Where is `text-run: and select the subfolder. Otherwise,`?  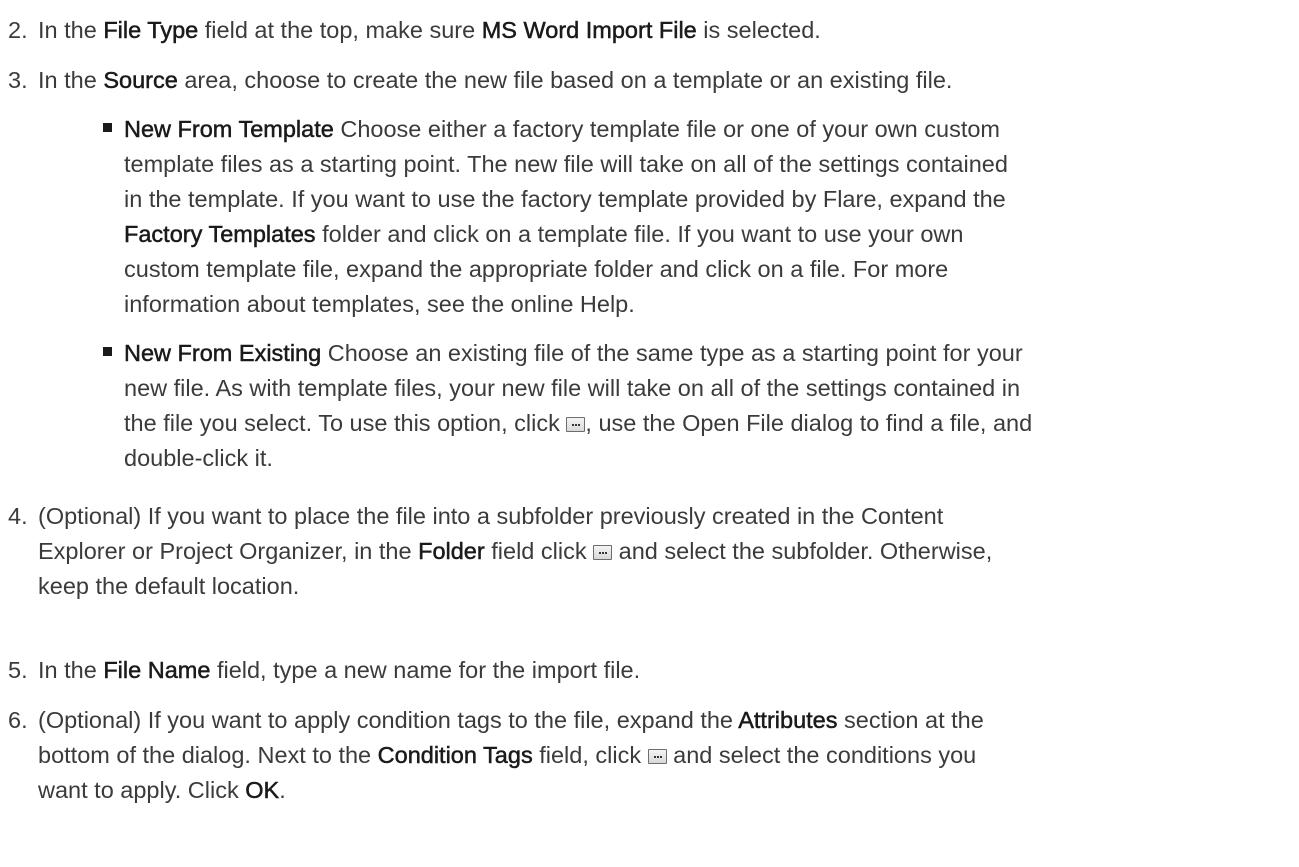
text-run: and select the subfolder. Otherwise, is located at coordinates (802, 551).